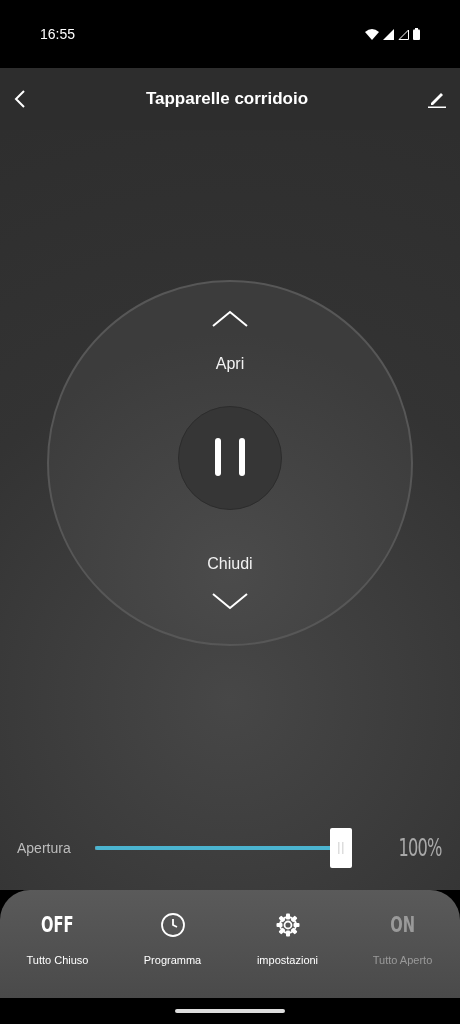 The height and width of the screenshot is (1024, 460). I want to click on pencil-icon, so click(437, 99).